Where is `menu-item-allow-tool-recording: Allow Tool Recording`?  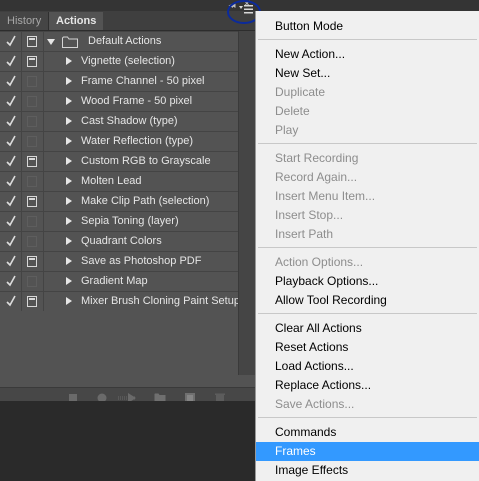 menu-item-allow-tool-recording: Allow Tool Recording is located at coordinates (367, 300).